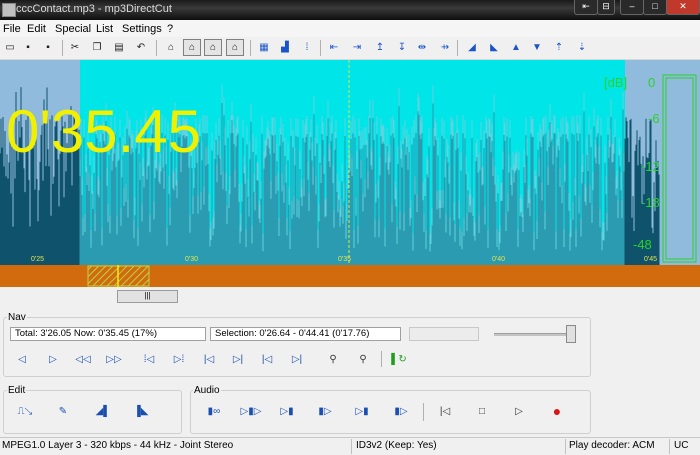 The width and height of the screenshot is (700, 455). Describe the element at coordinates (363, 359) in the screenshot. I see `zoom-out-icon: ⚲` at that location.